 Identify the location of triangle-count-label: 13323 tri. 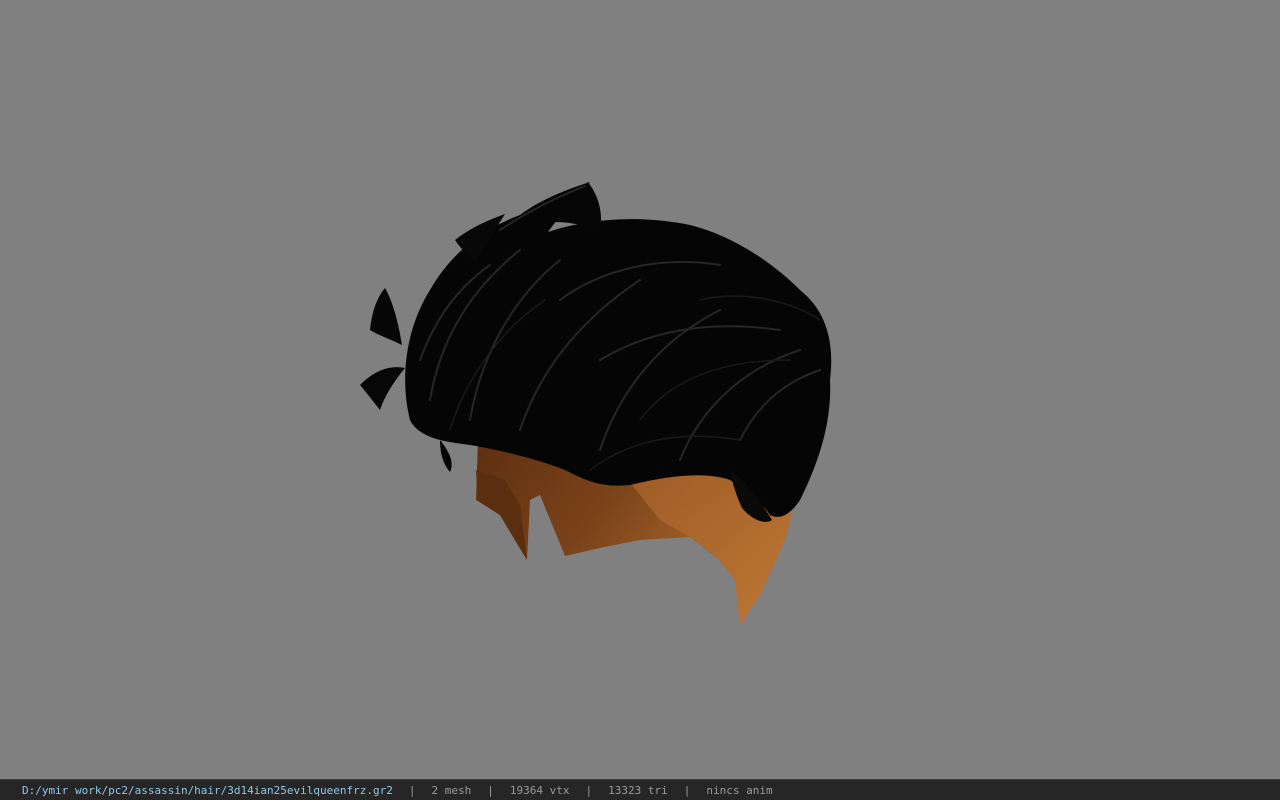
(638, 790).